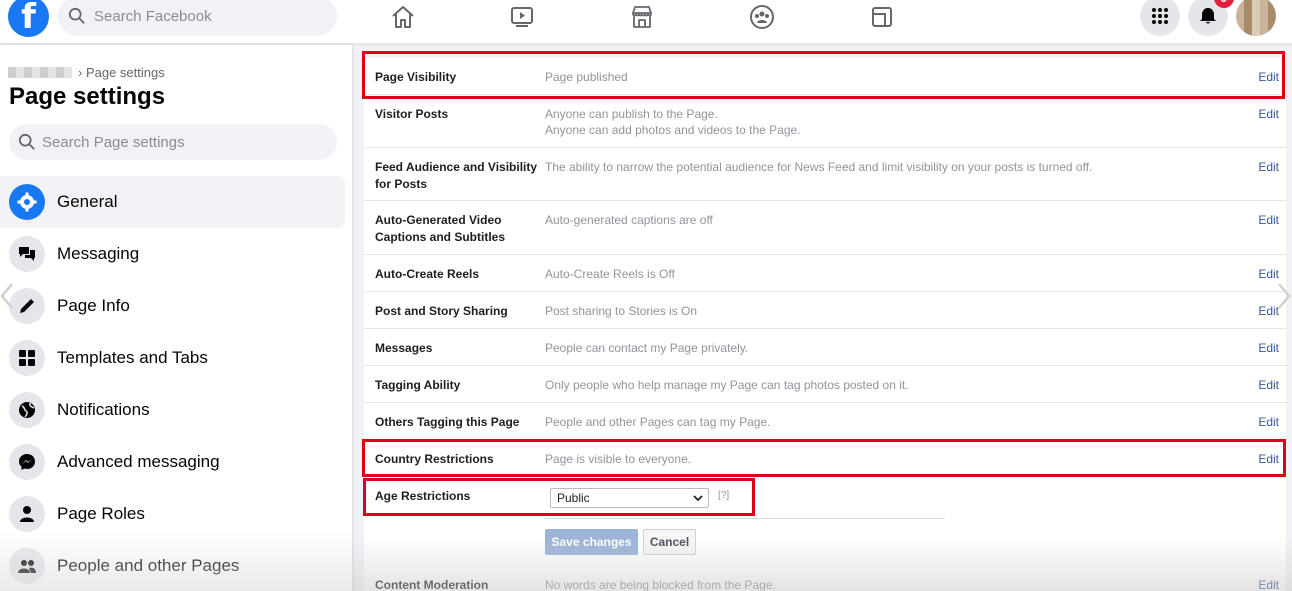 This screenshot has width=1292, height=591. I want to click on sidebar-item-label: Notifications, so click(103, 409).